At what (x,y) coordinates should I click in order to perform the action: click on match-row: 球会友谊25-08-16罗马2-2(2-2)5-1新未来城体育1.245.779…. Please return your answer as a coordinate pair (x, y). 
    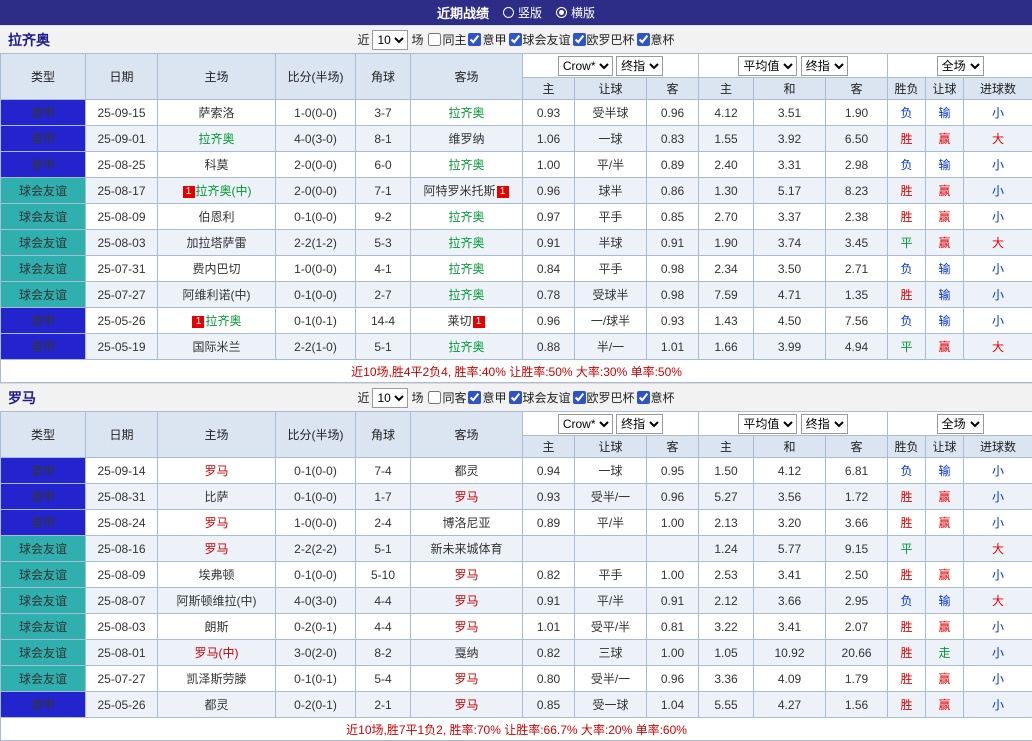
    Looking at the image, I should click on (516, 549).